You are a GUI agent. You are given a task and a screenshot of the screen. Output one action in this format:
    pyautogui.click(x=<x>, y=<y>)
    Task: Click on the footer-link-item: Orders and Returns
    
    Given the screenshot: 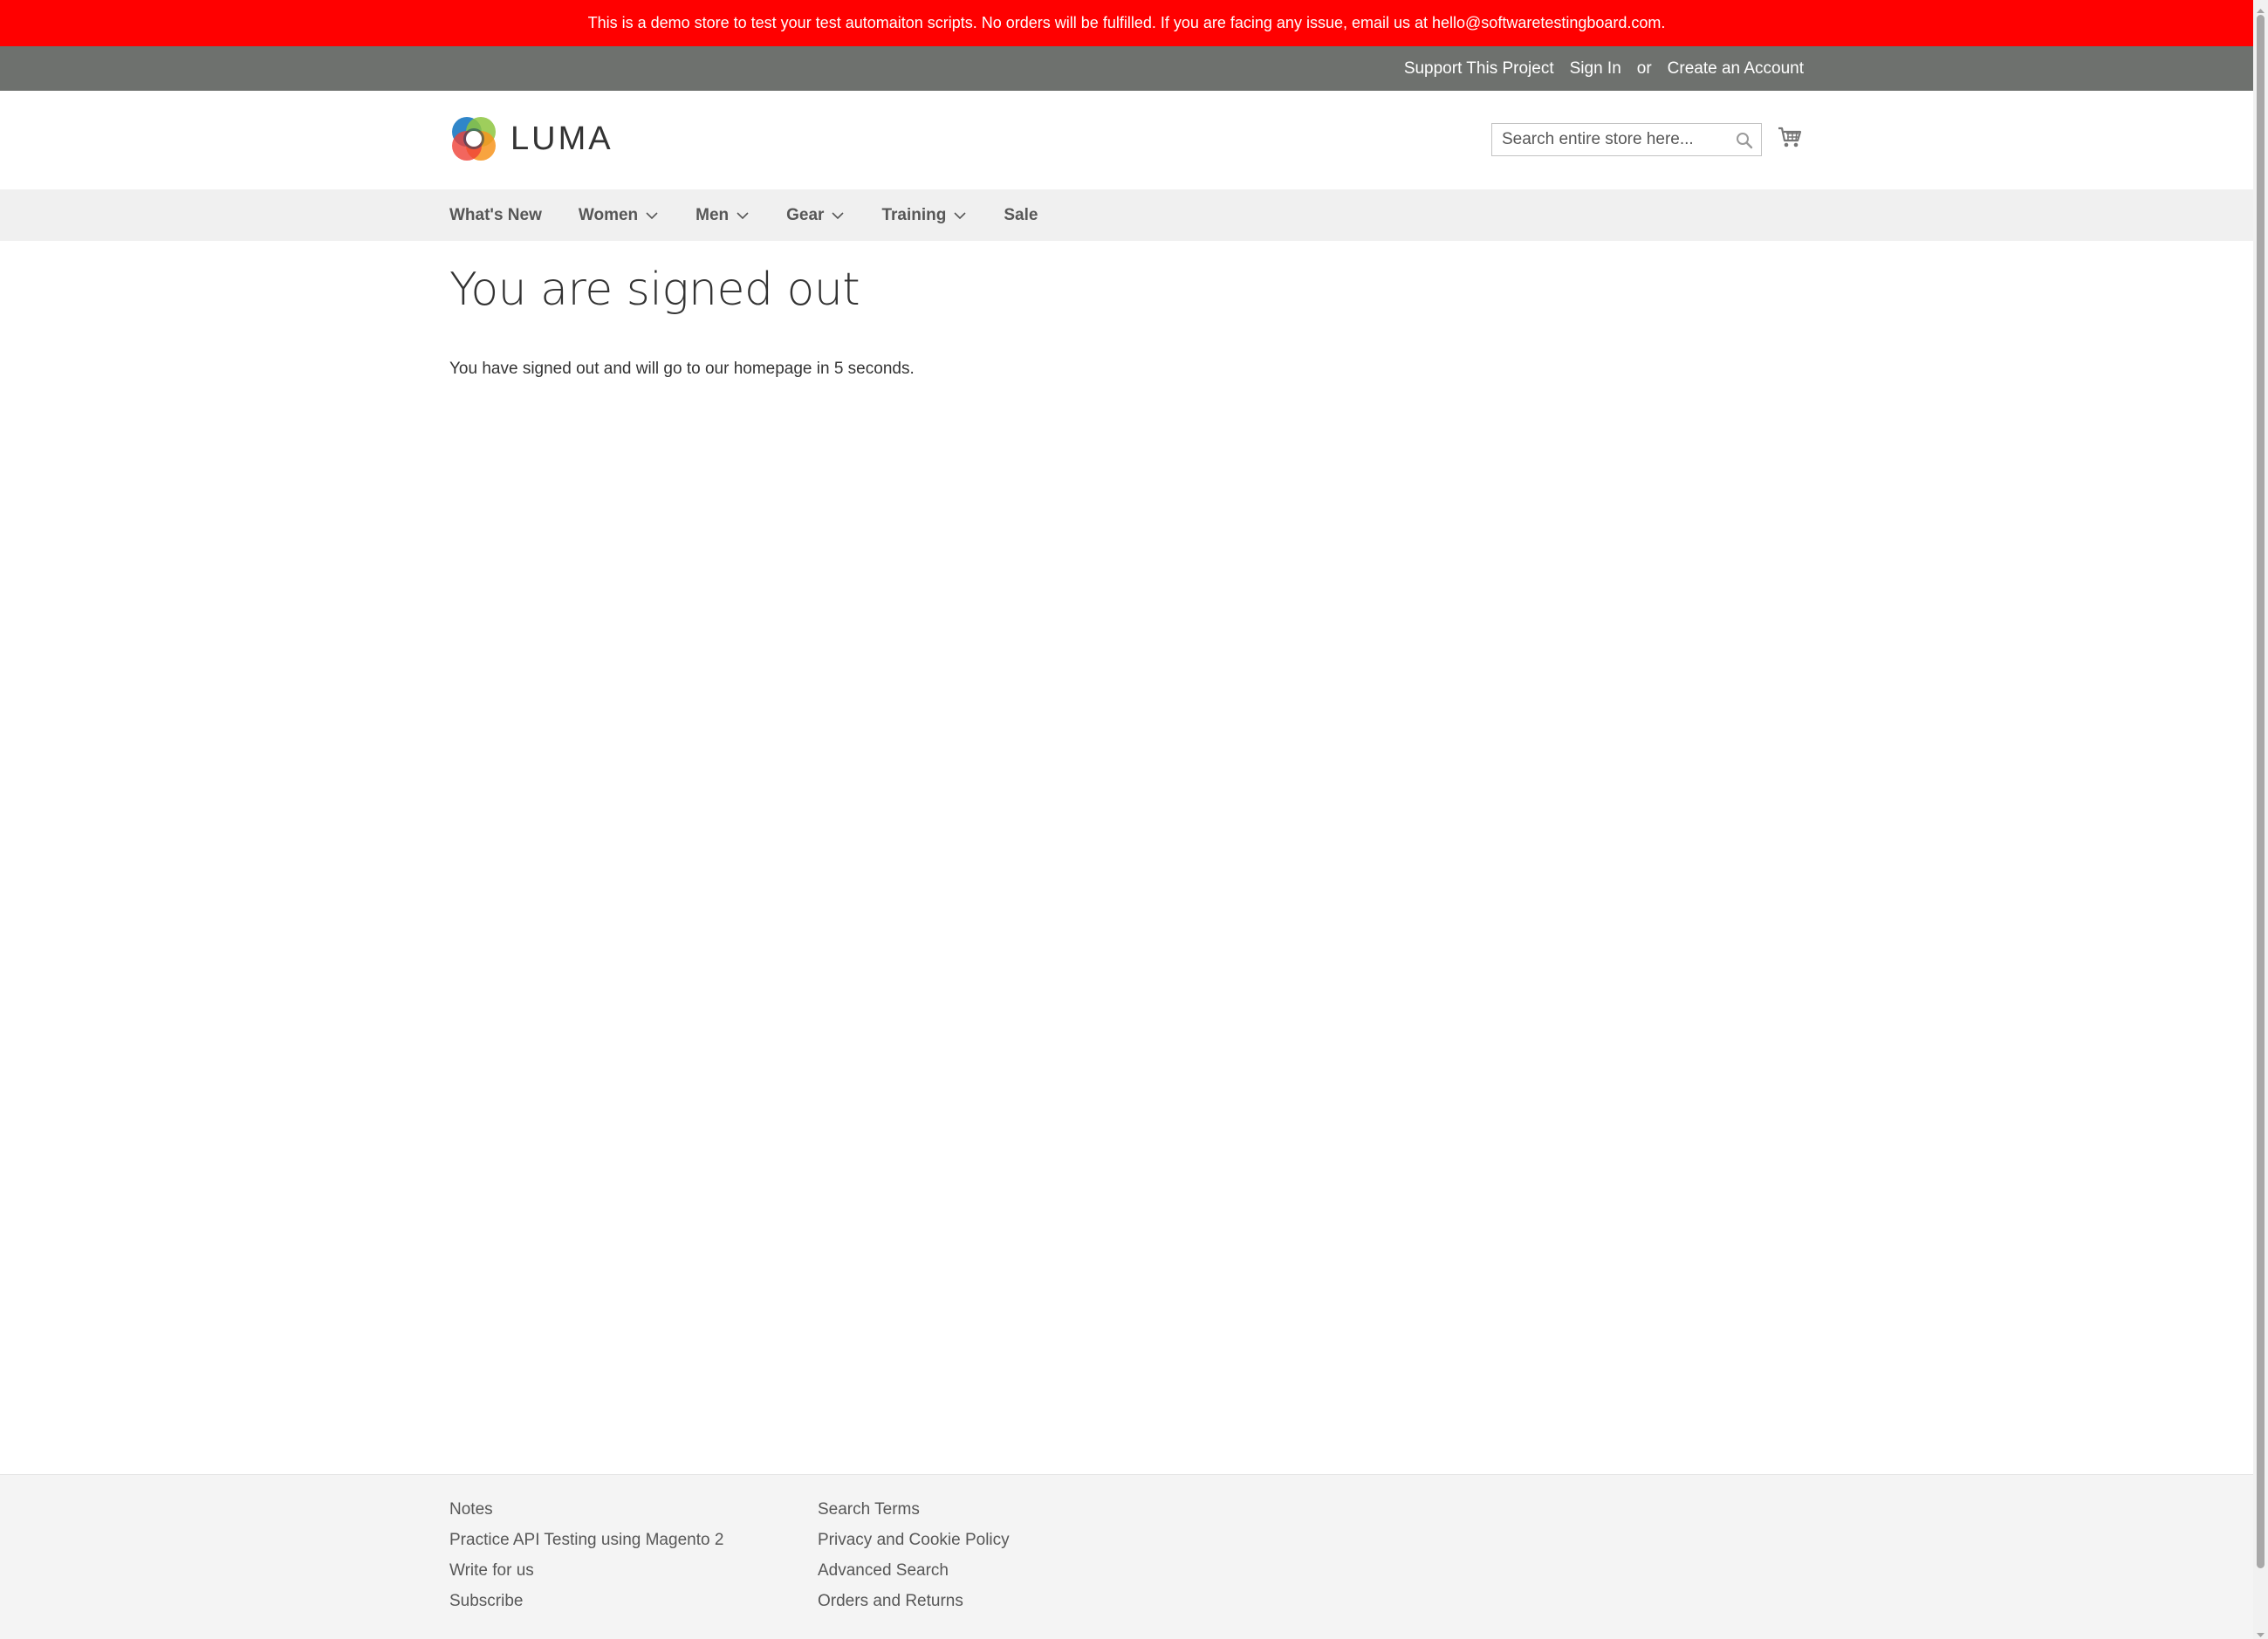 What is the action you would take?
    pyautogui.click(x=1002, y=1601)
    